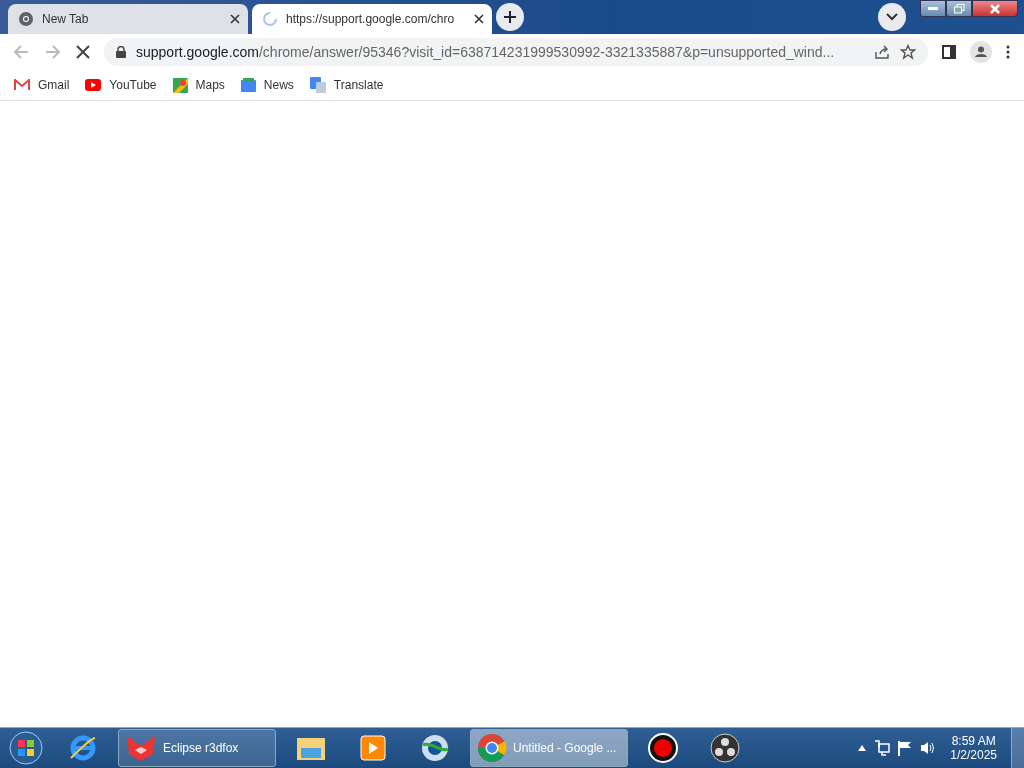 The width and height of the screenshot is (1024, 768). What do you see at coordinates (862, 748) in the screenshot?
I see `show-hidden-icons-icon` at bounding box center [862, 748].